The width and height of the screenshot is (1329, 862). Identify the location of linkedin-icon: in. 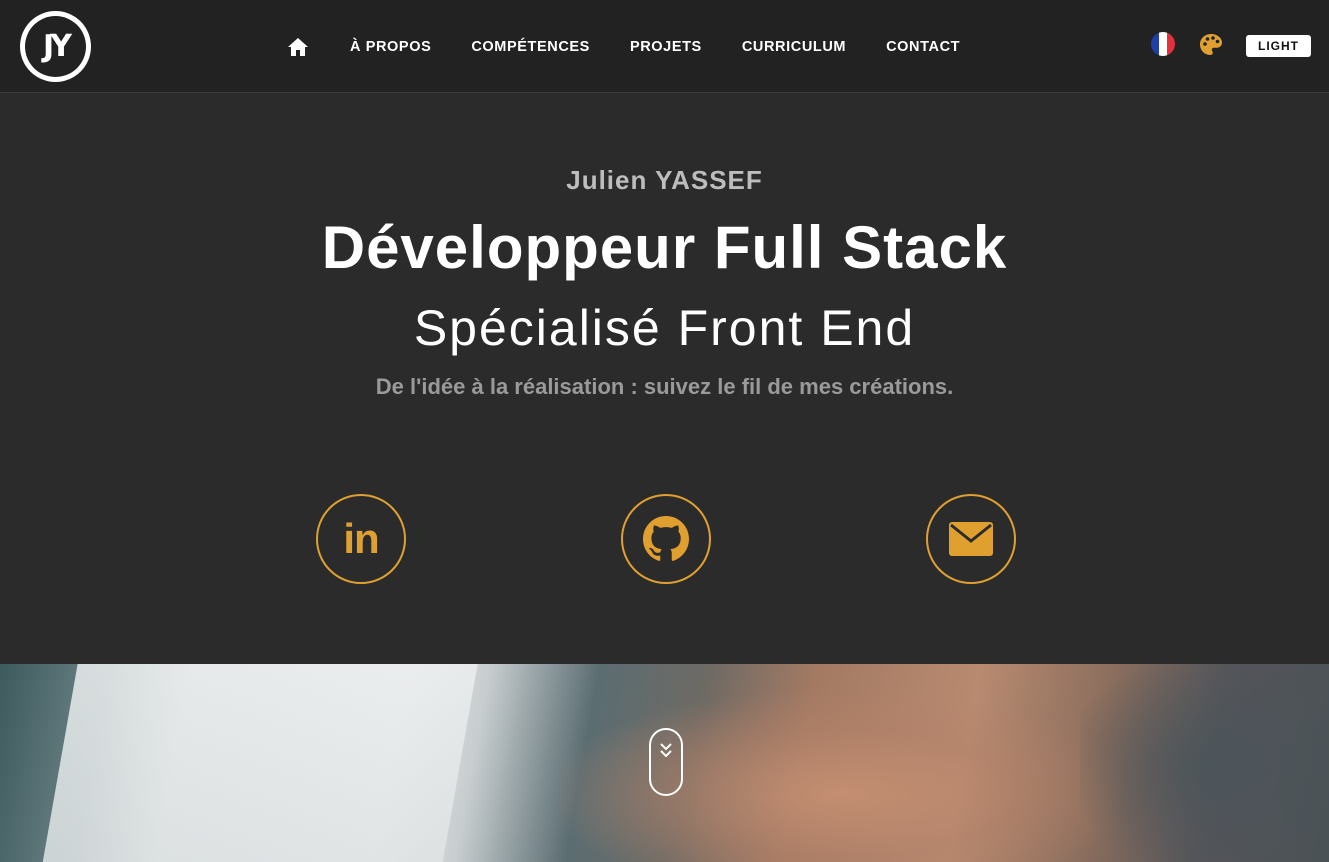
(361, 538).